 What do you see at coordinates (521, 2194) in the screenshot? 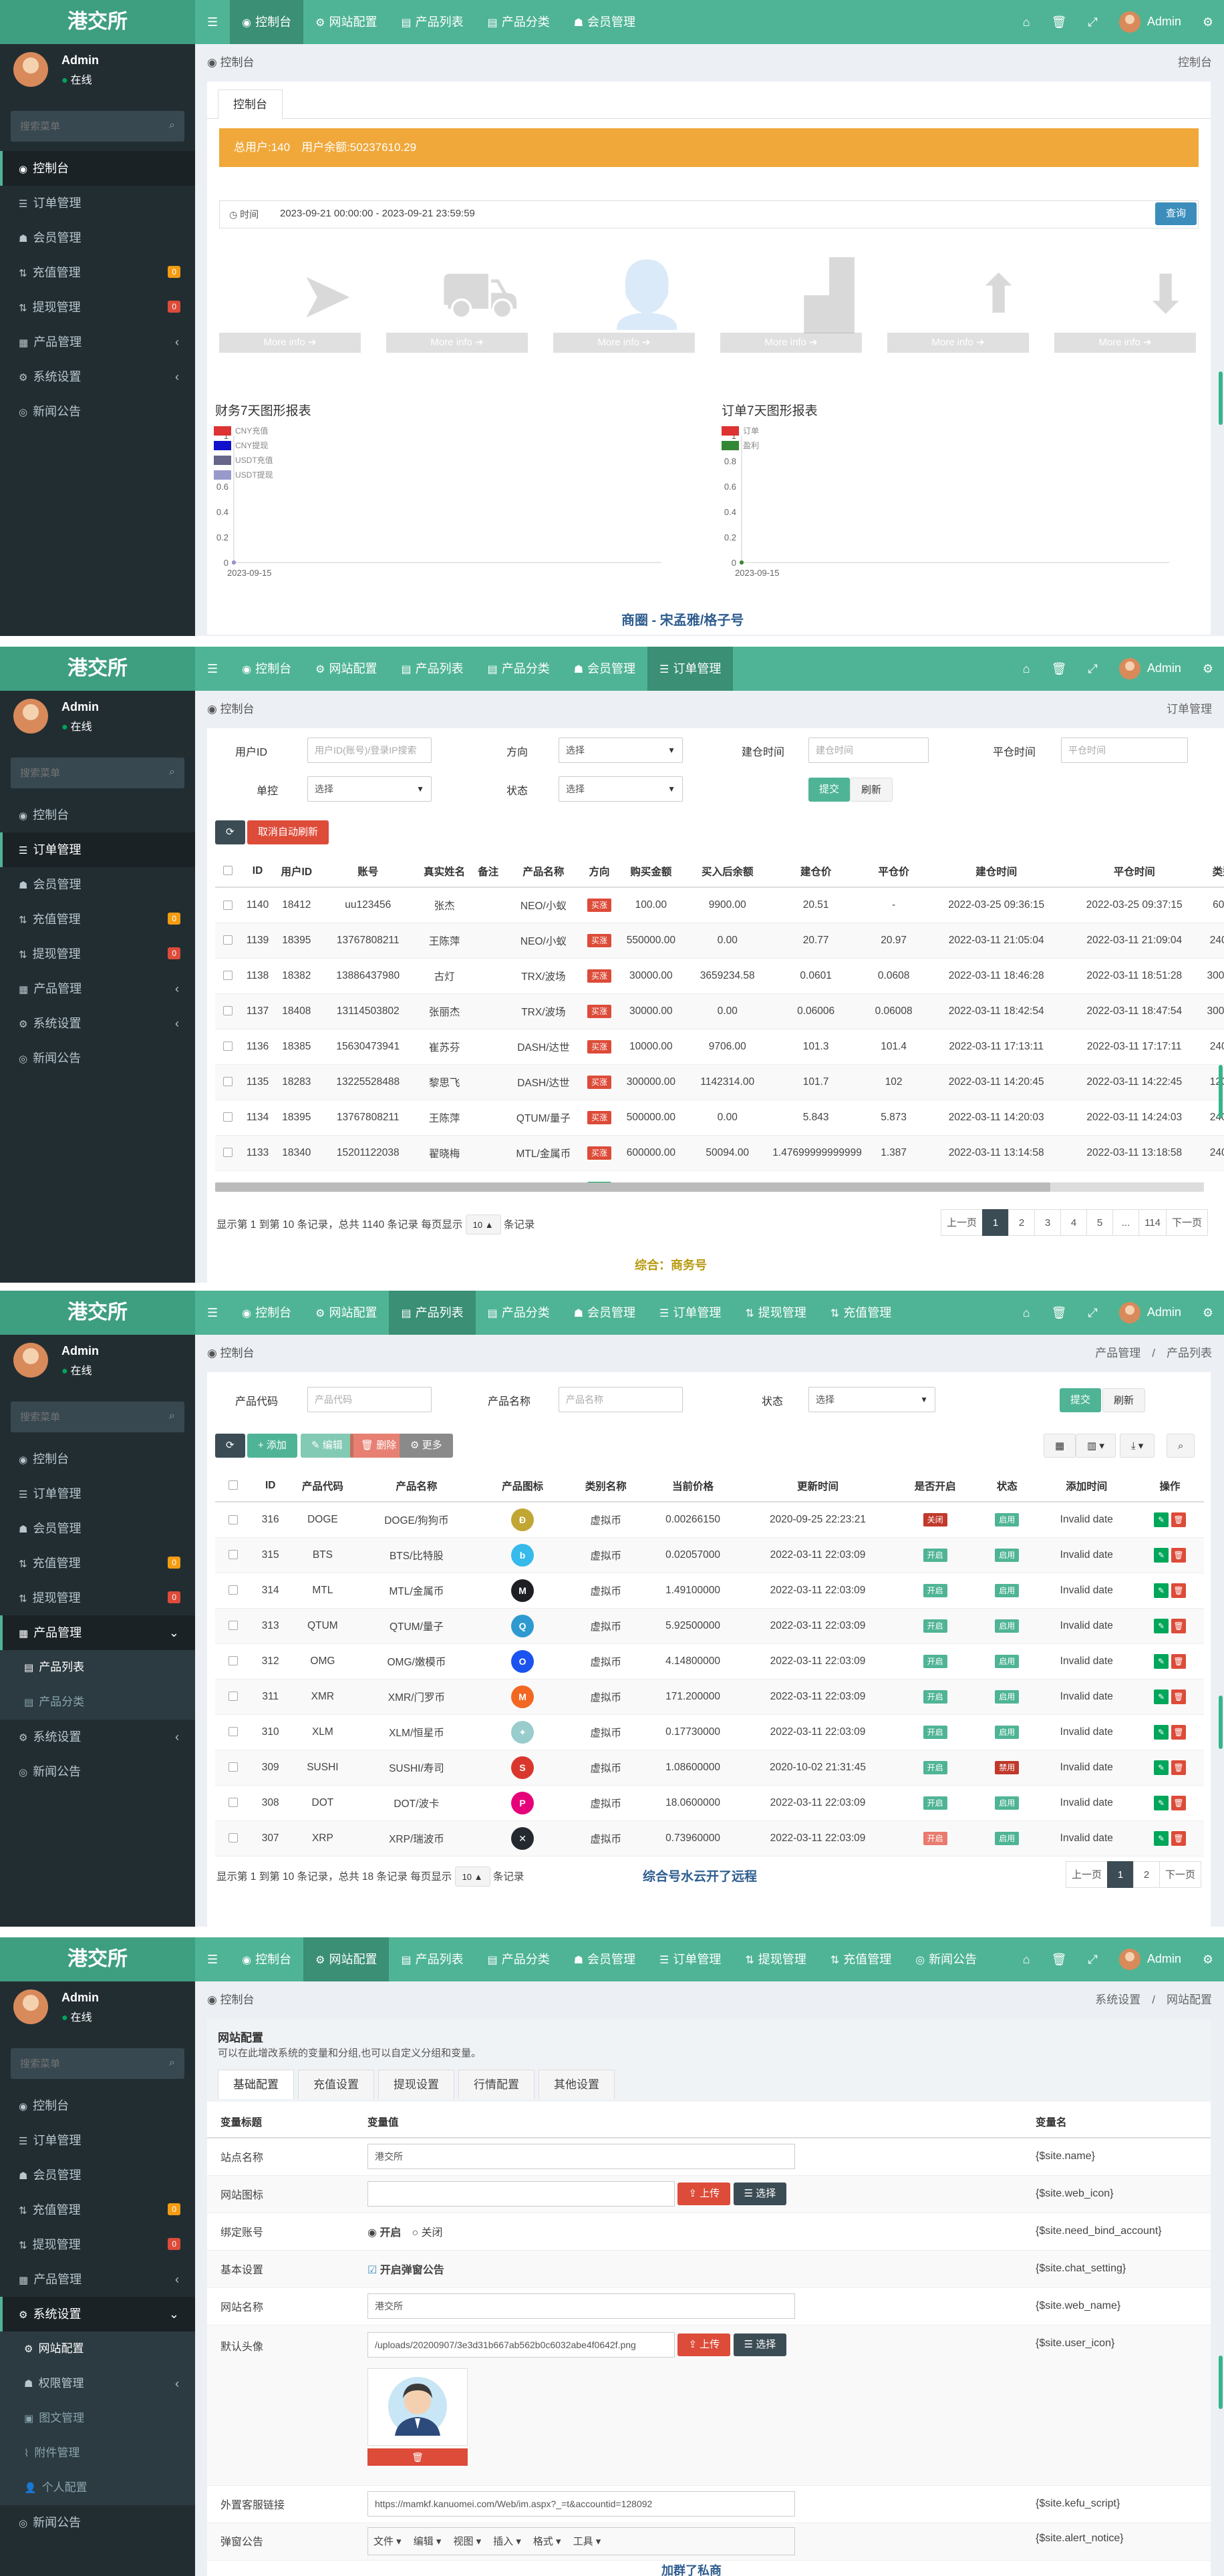
I see `web-icon-input` at bounding box center [521, 2194].